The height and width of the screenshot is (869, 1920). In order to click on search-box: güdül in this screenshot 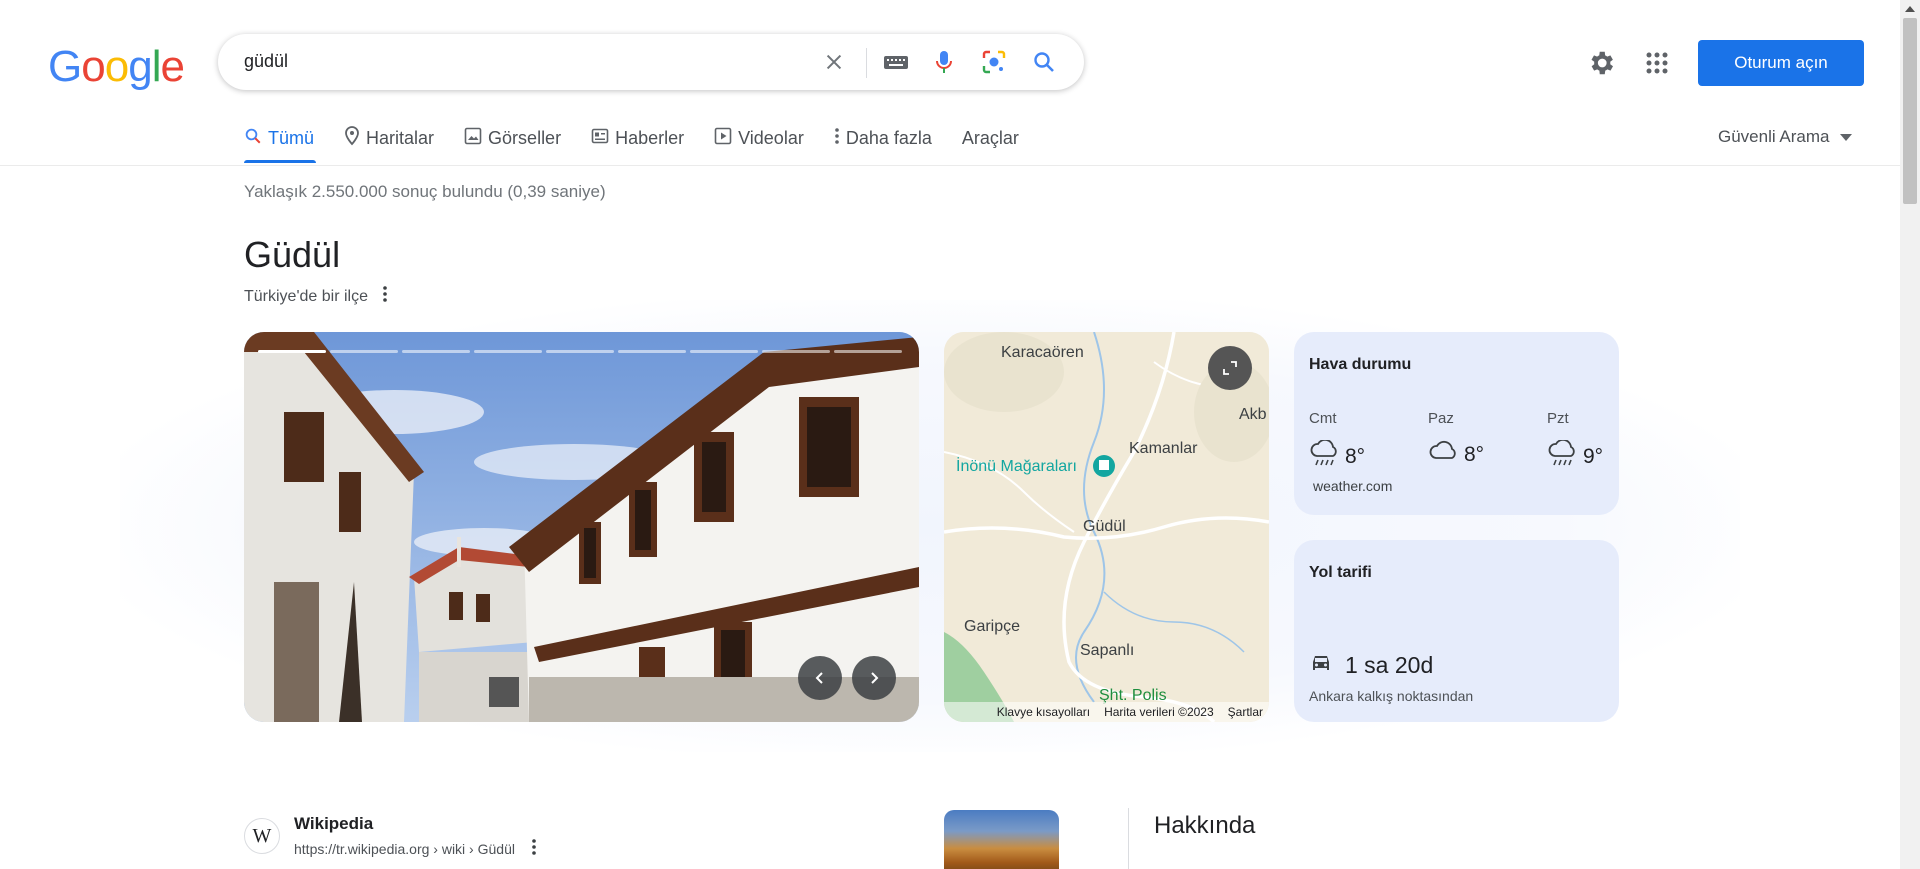, I will do `click(651, 62)`.